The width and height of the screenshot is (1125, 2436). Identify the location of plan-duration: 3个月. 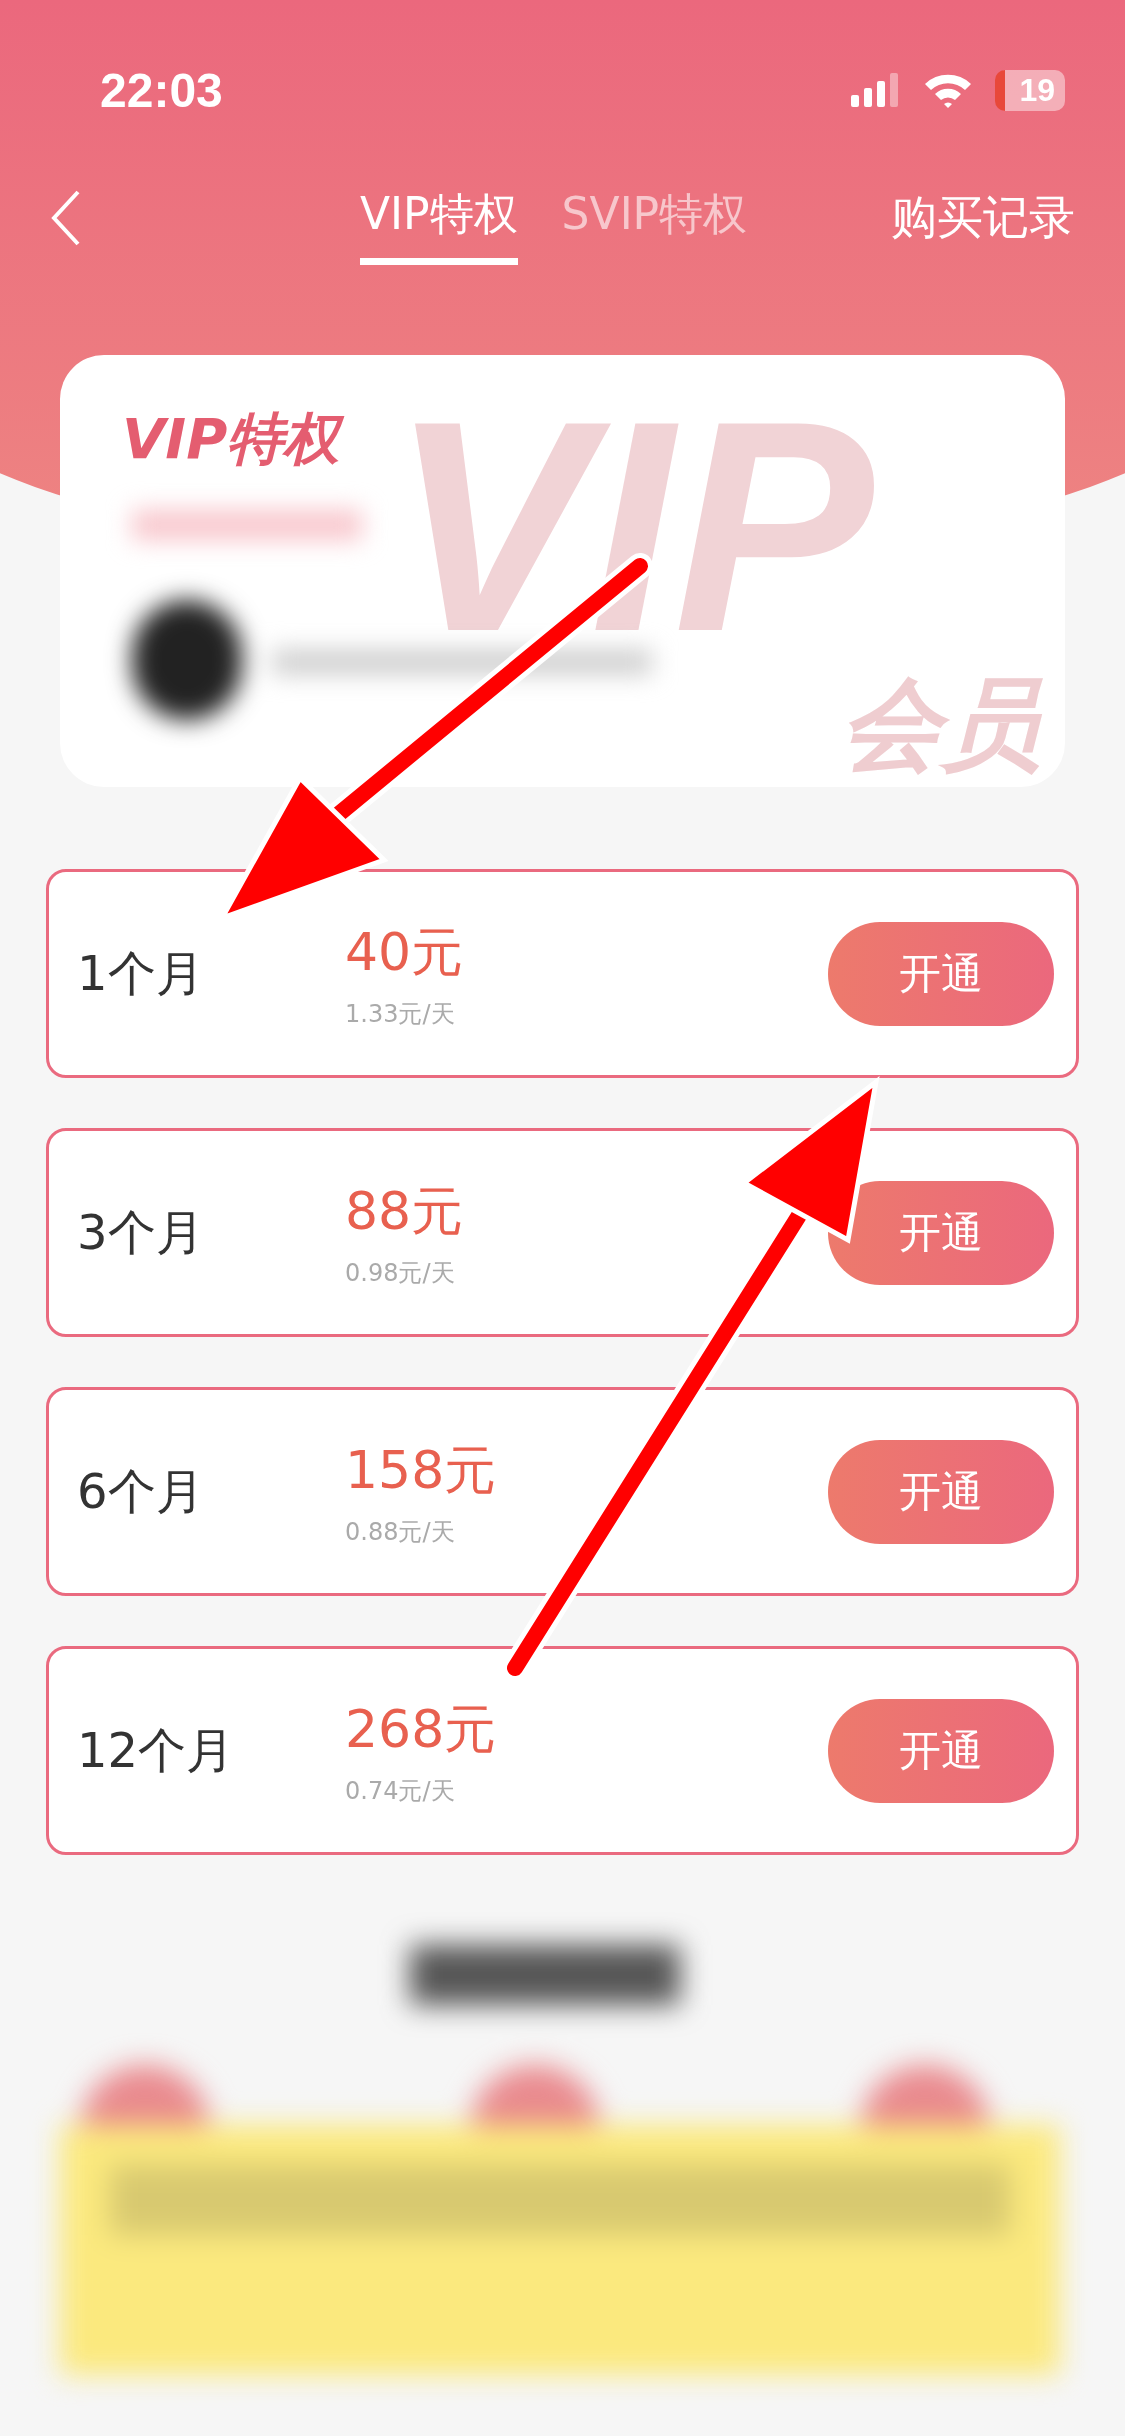
(141, 1232).